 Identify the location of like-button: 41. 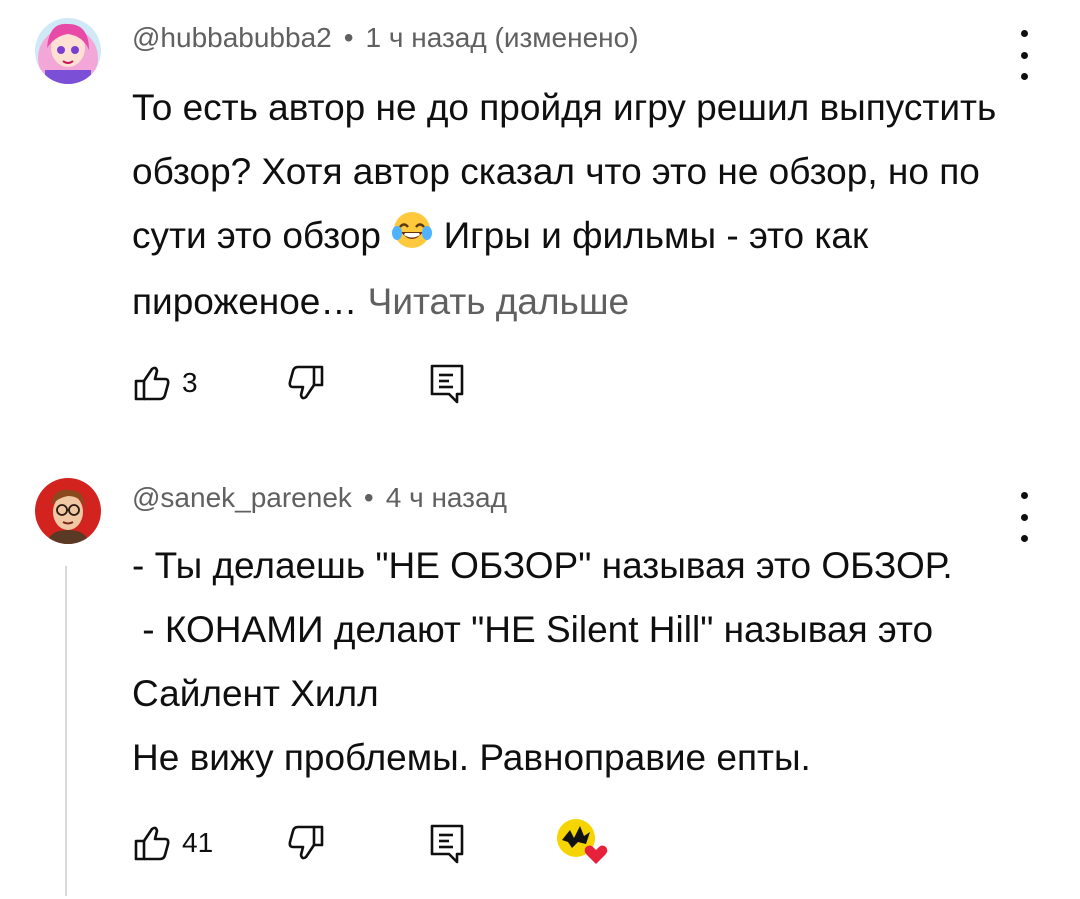
(172, 843).